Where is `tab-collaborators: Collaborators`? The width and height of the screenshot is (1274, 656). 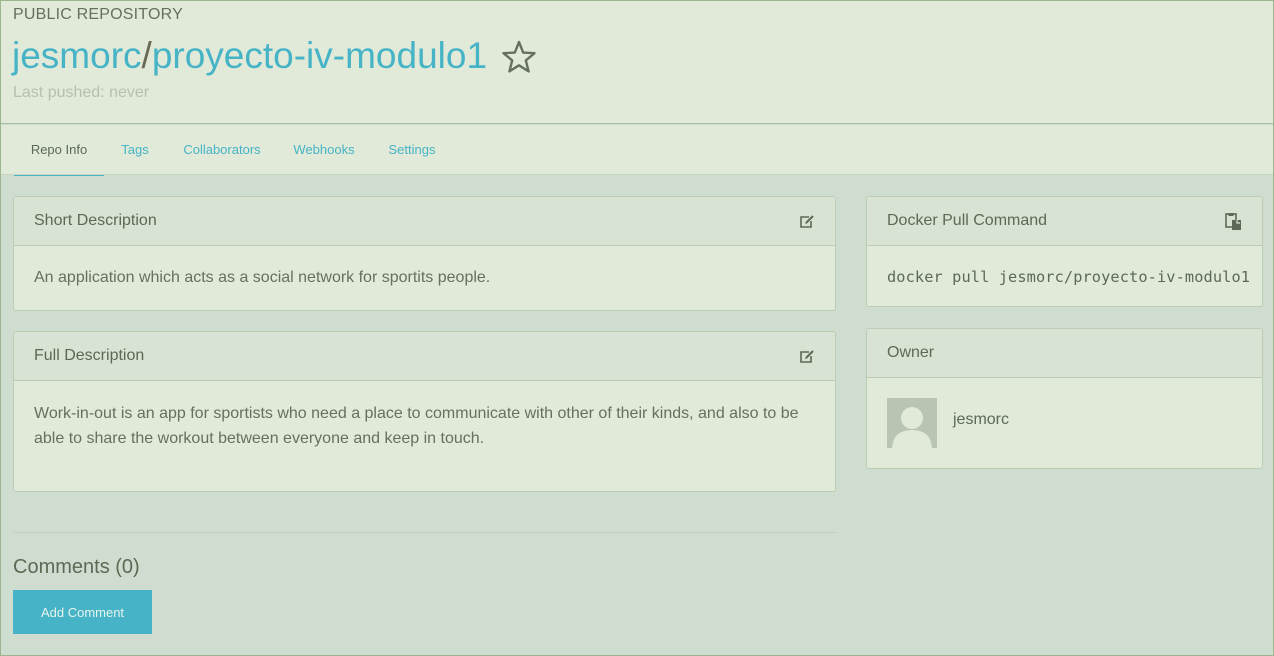
tab-collaborators: Collaborators is located at coordinates (222, 150).